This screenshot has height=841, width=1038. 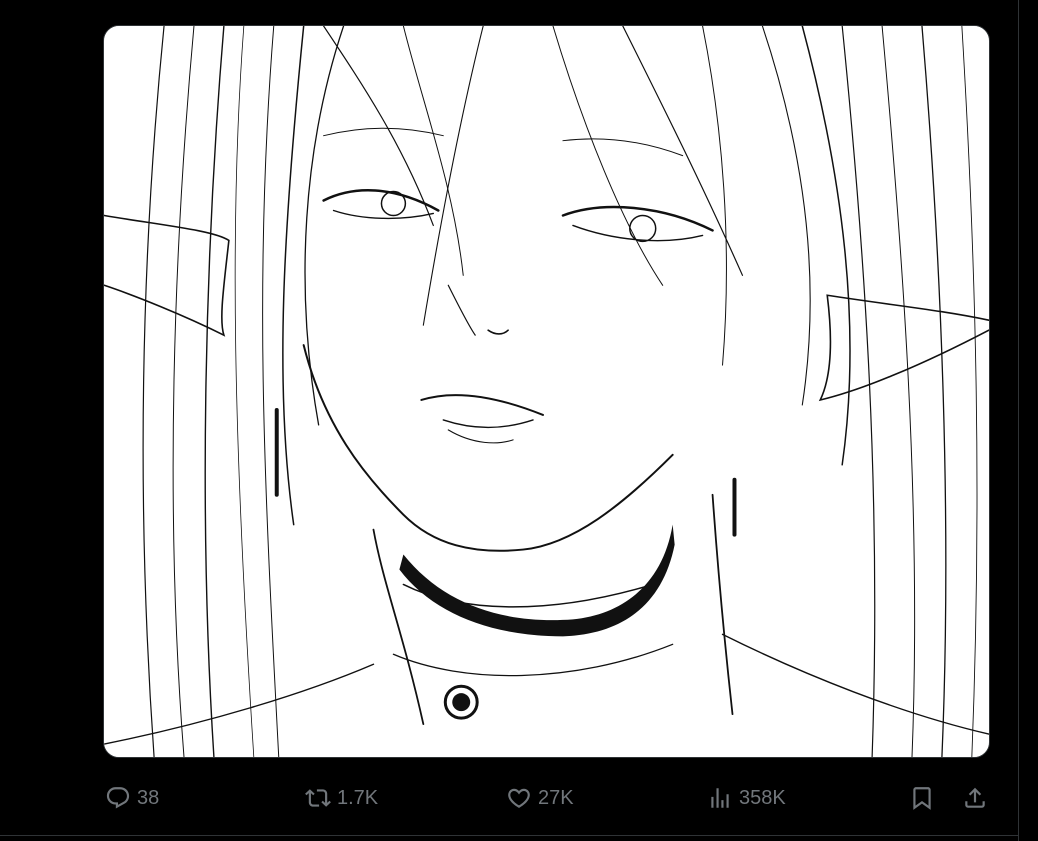 What do you see at coordinates (509, 835) in the screenshot?
I see `tweet-divider` at bounding box center [509, 835].